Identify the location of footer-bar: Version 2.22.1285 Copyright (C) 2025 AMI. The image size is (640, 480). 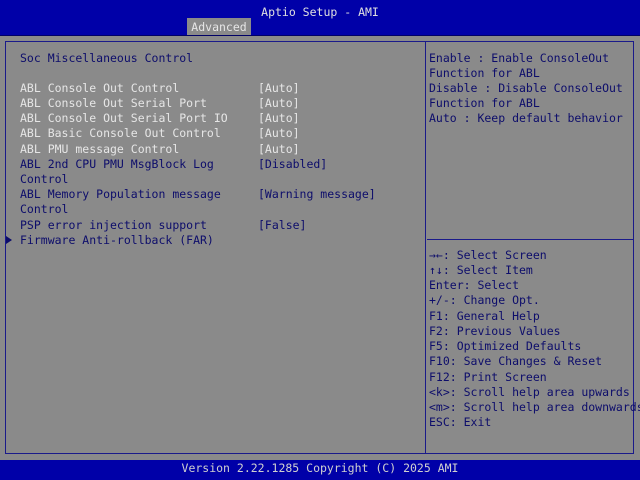
(320, 470).